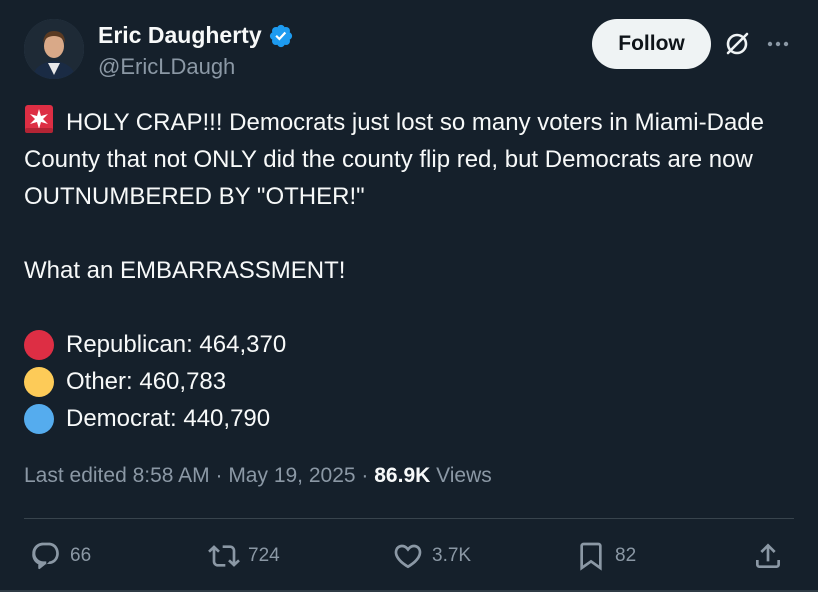 The image size is (818, 592). I want to click on tweet-paragraph-2: What an EMBARRASSMENT!, so click(414, 270).